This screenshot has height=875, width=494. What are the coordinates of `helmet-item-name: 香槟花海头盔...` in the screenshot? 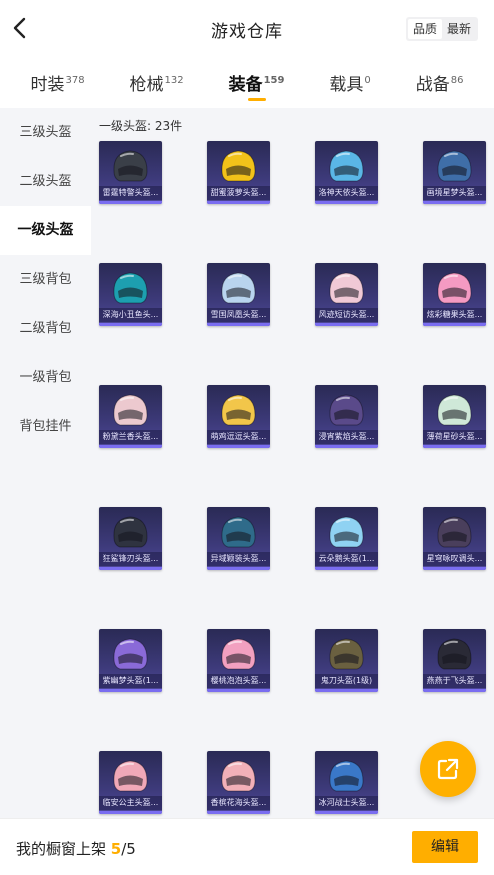 It's located at (238, 803).